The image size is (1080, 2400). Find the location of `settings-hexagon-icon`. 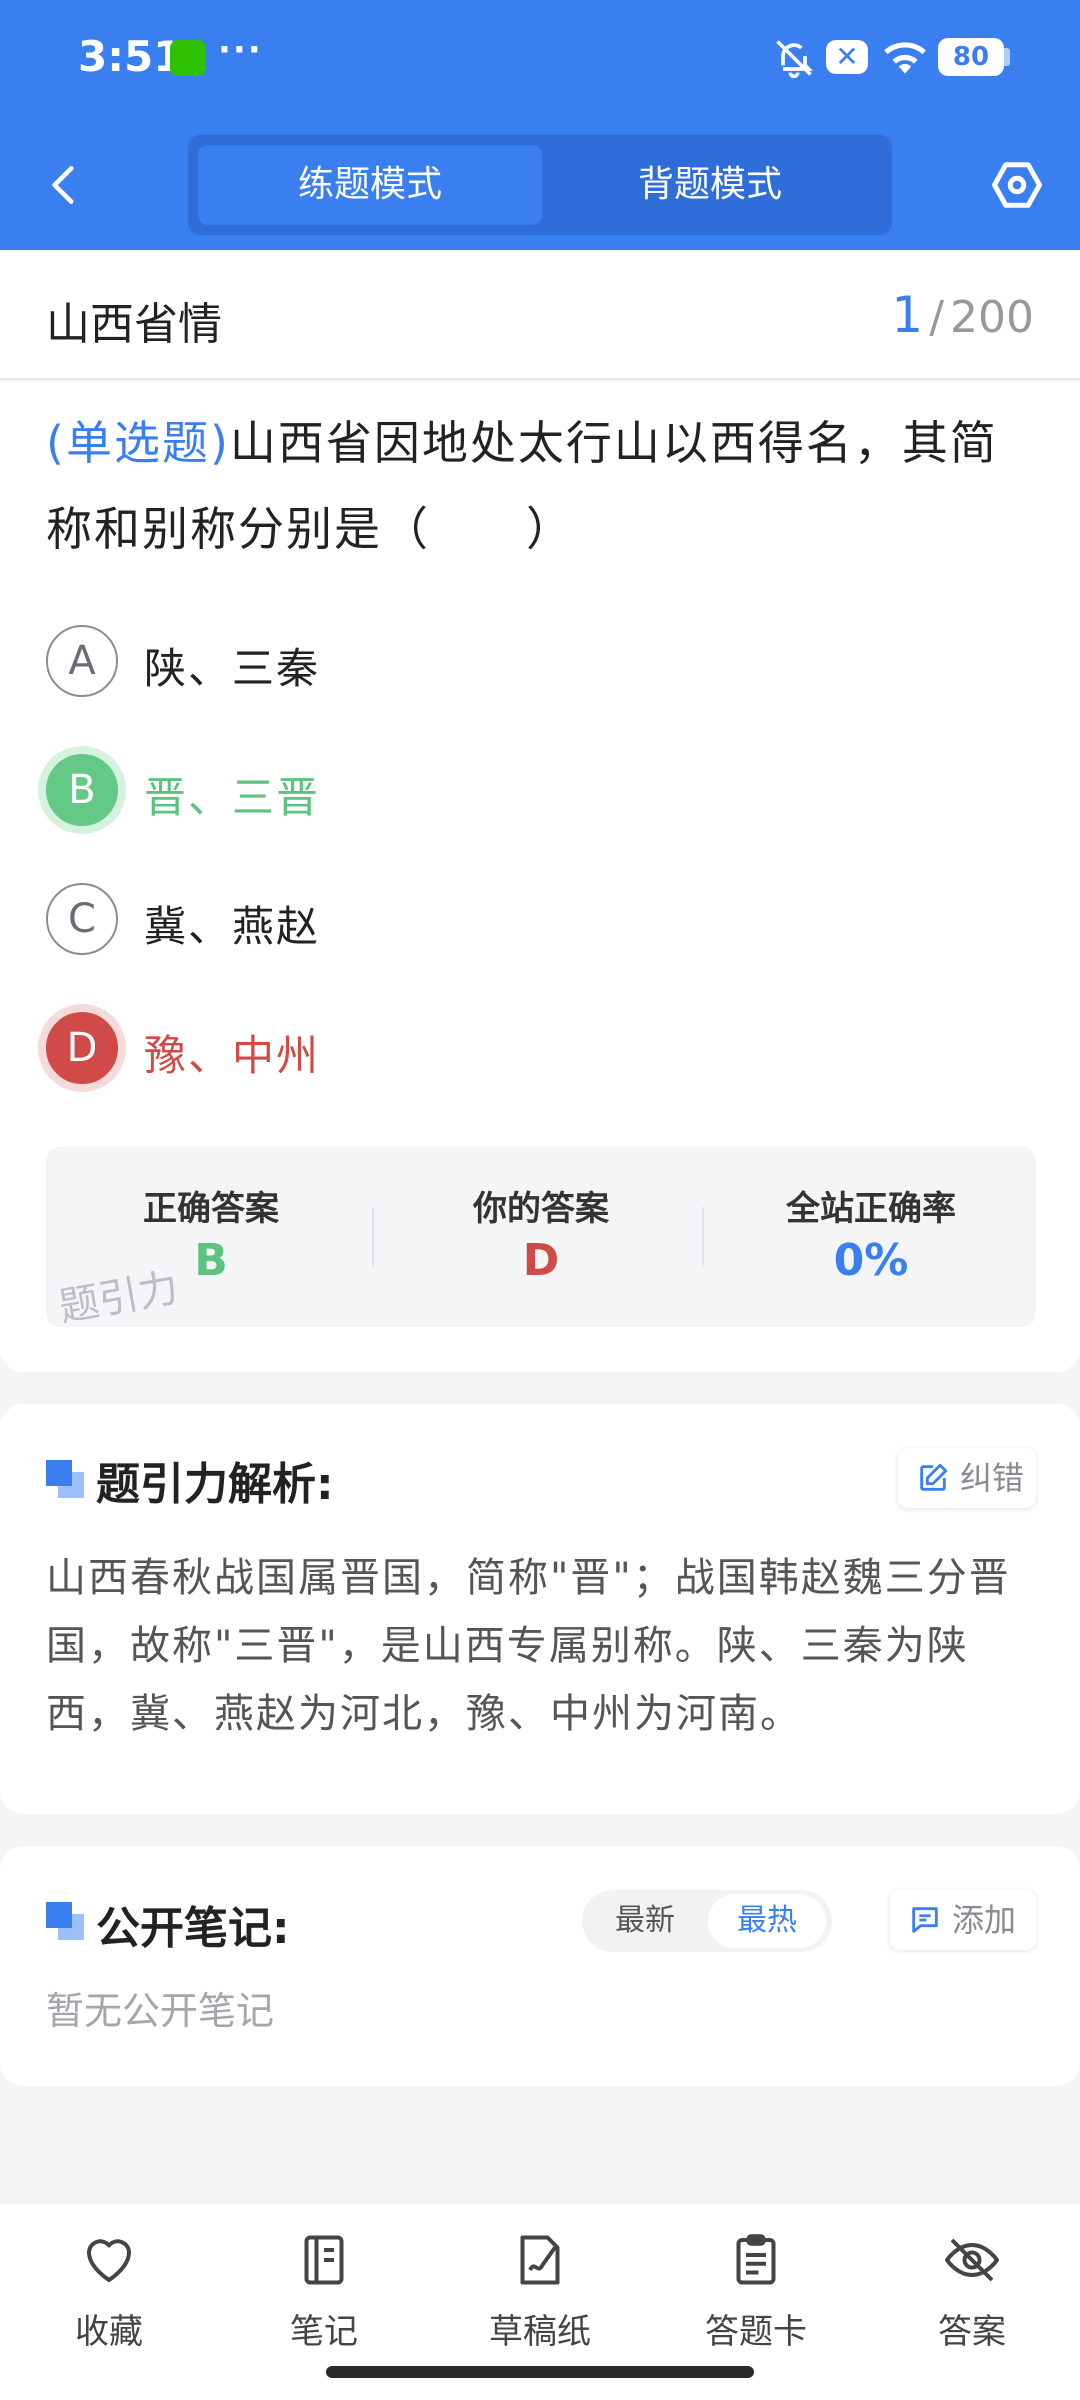

settings-hexagon-icon is located at coordinates (1017, 185).